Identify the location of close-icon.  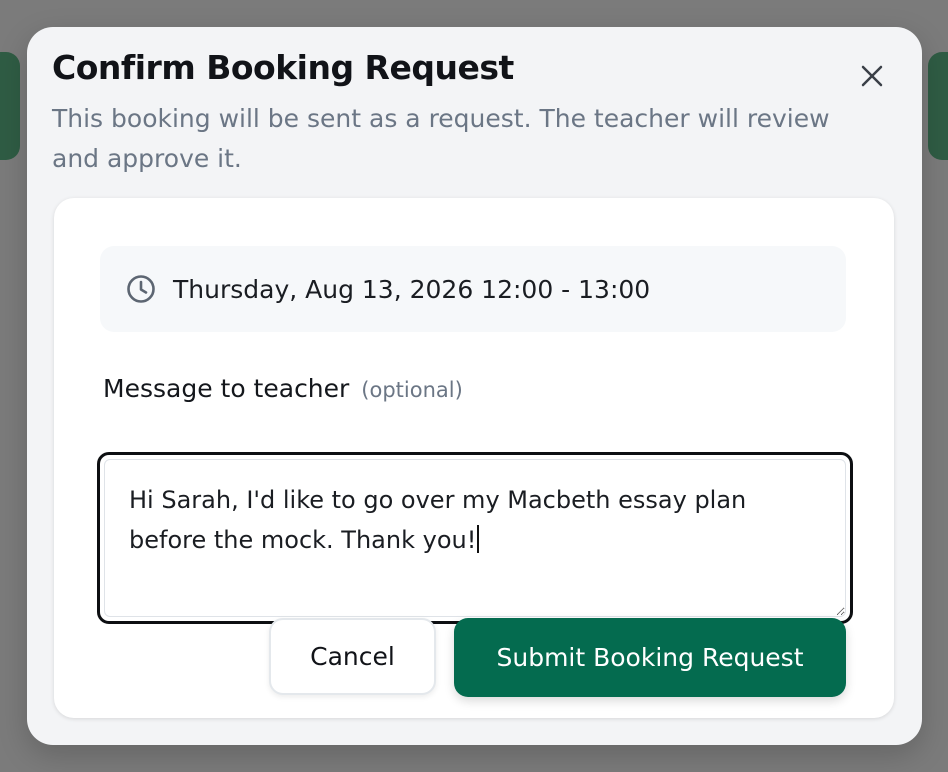
(872, 76).